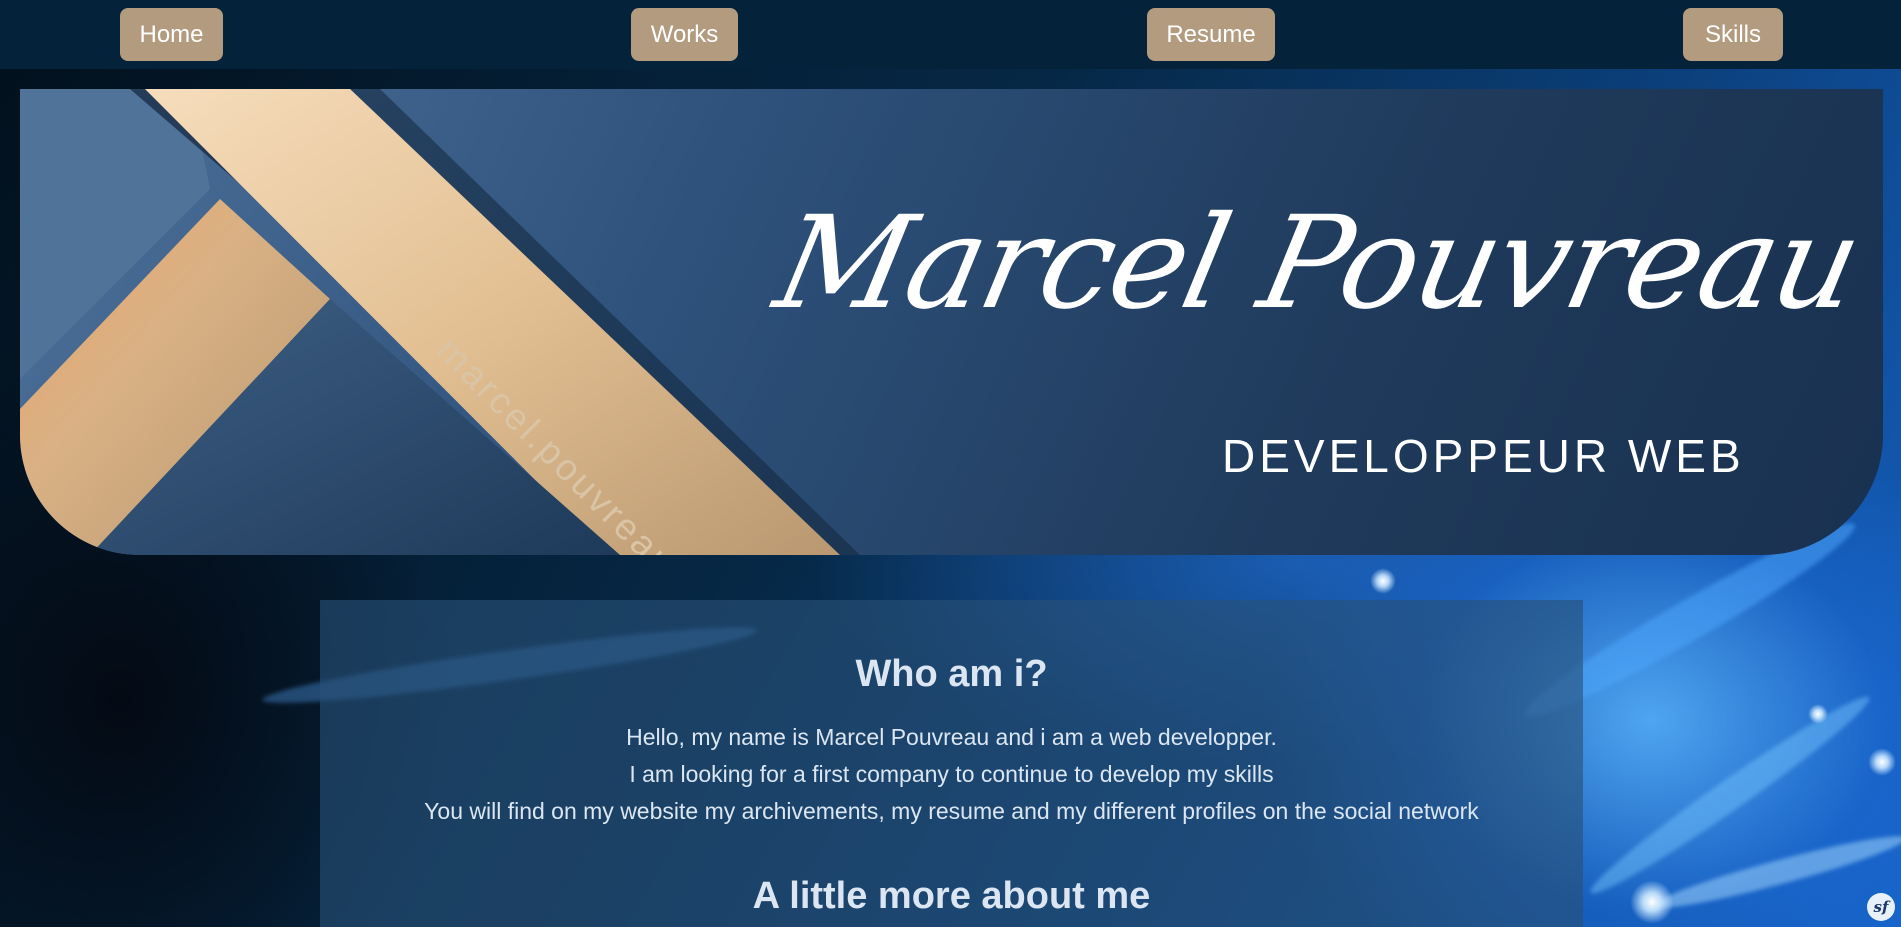 The width and height of the screenshot is (1901, 927). Describe the element at coordinates (950, 34) in the screenshot. I see `top-nav: Home Works Resume Skills` at that location.